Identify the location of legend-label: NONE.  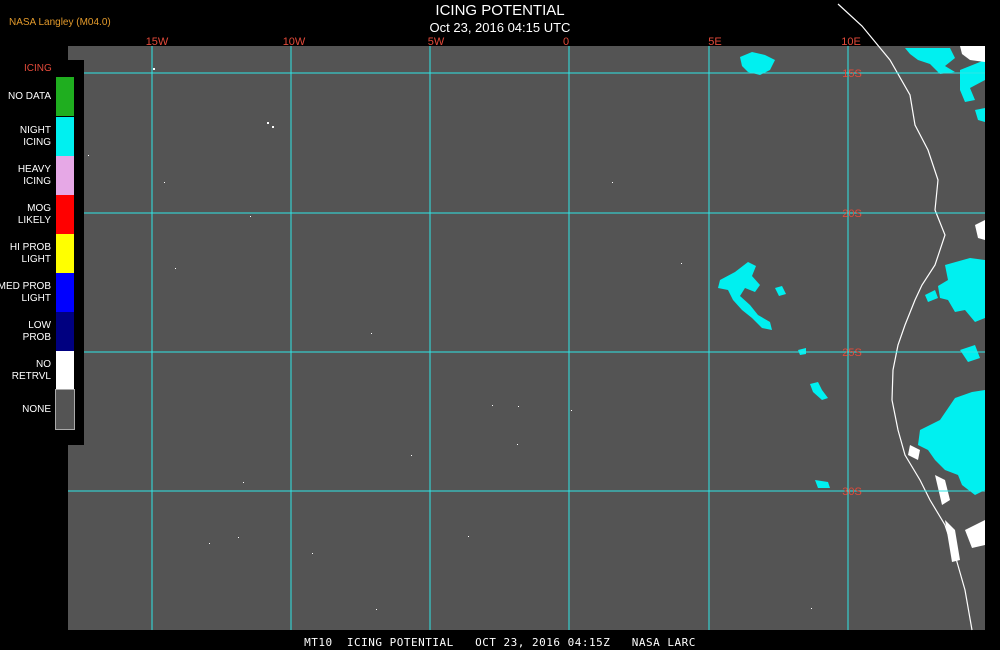
(36, 409).